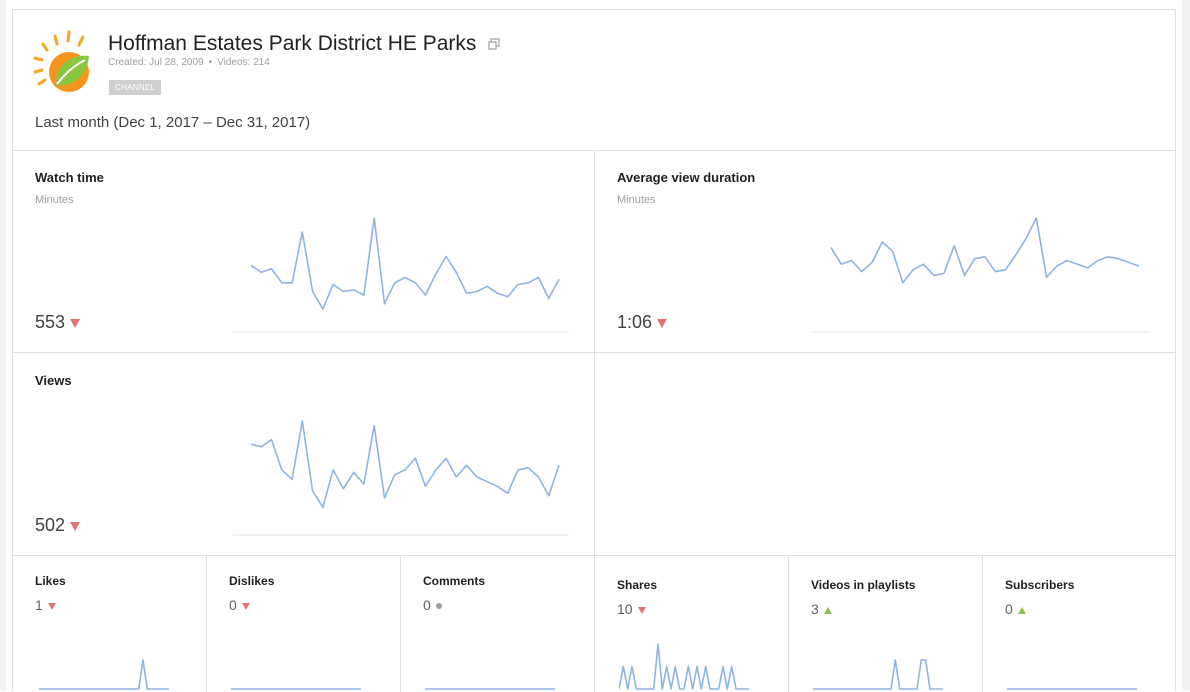 The image size is (1190, 692). Describe the element at coordinates (304, 624) in the screenshot. I see `dislikes-card: Dislikes 0` at that location.